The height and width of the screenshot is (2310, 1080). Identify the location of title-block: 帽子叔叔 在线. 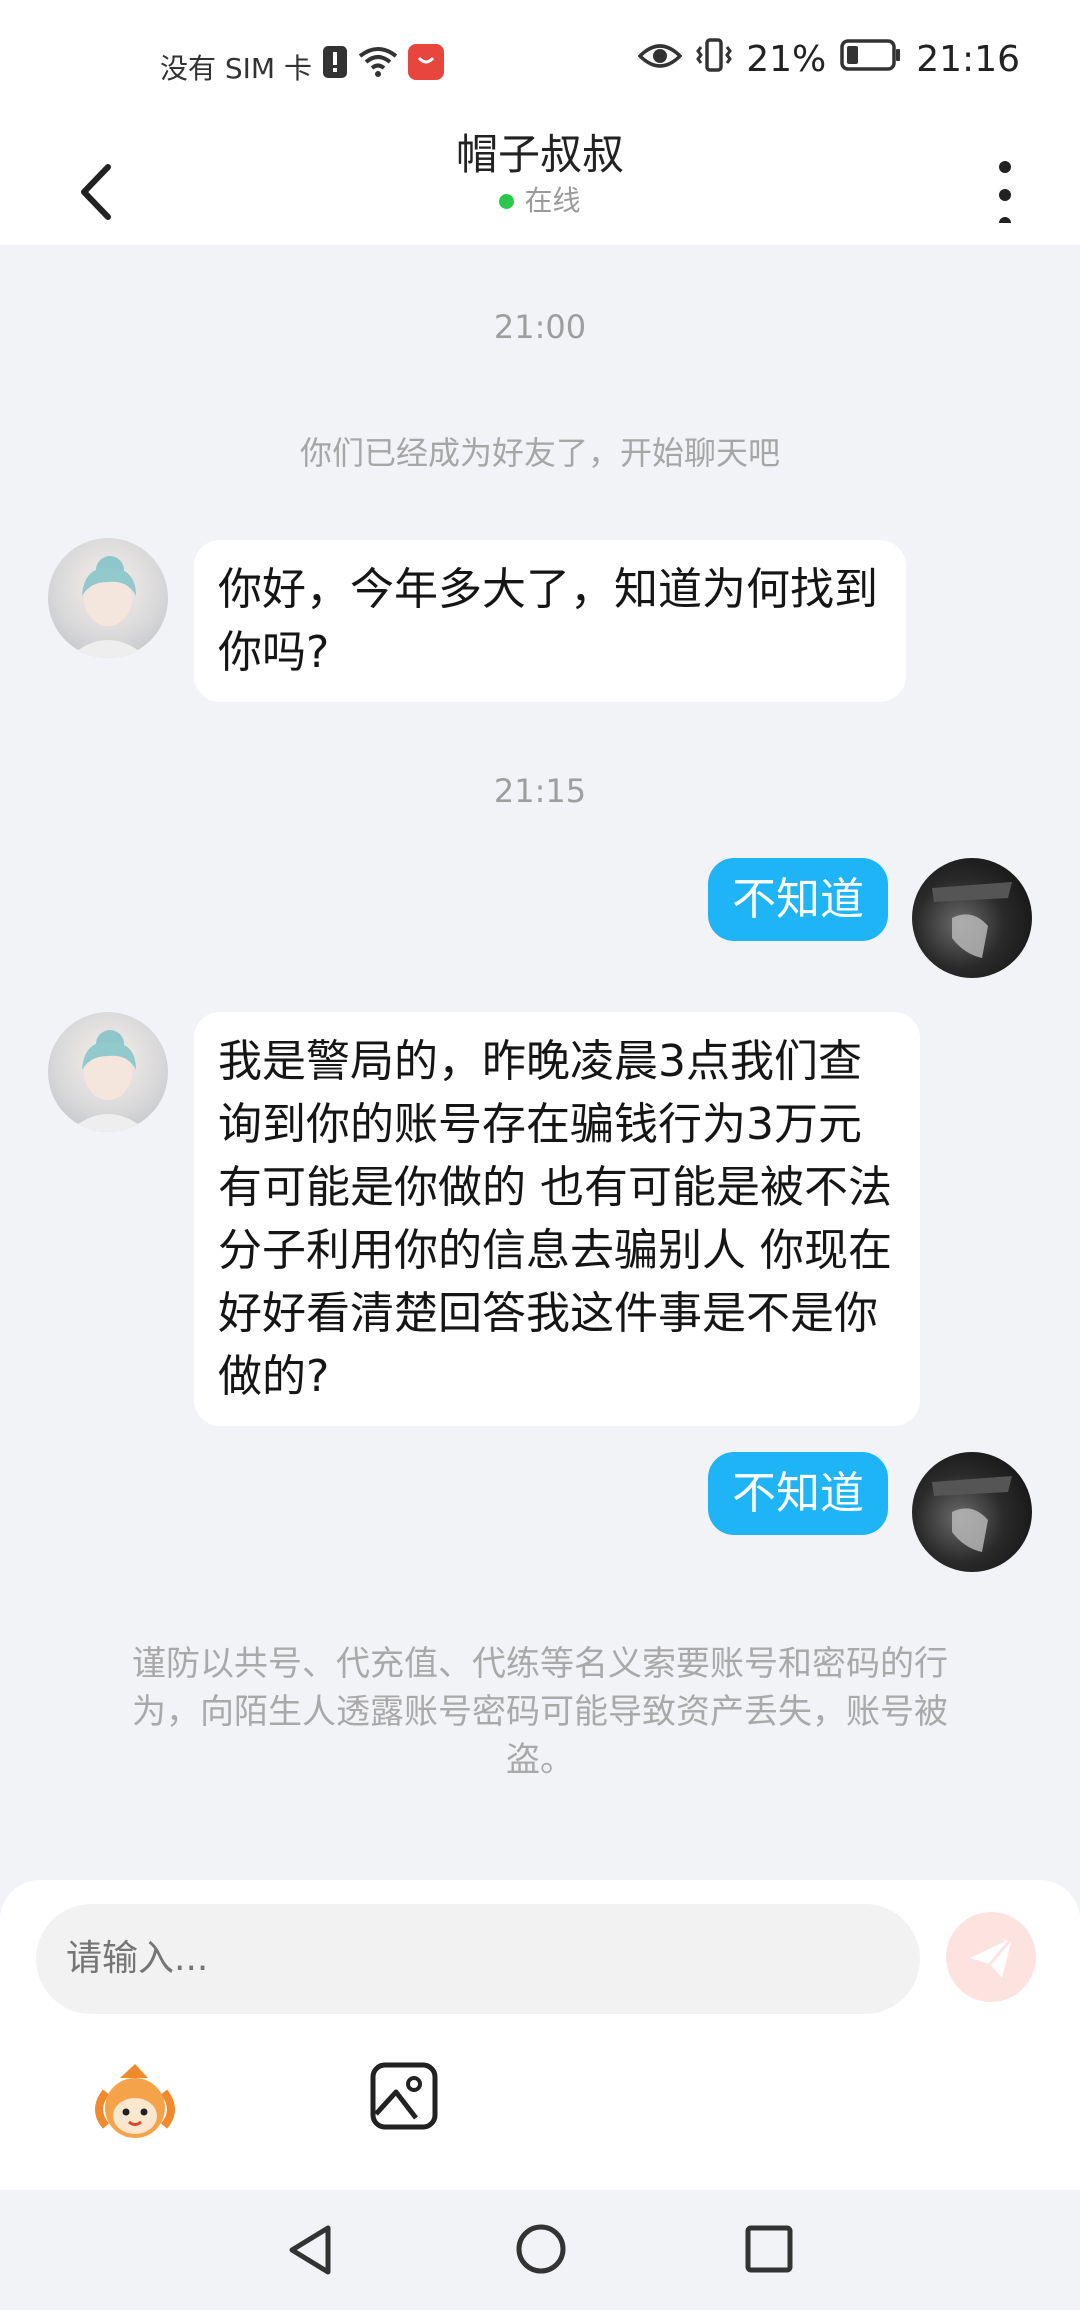
(540, 173).